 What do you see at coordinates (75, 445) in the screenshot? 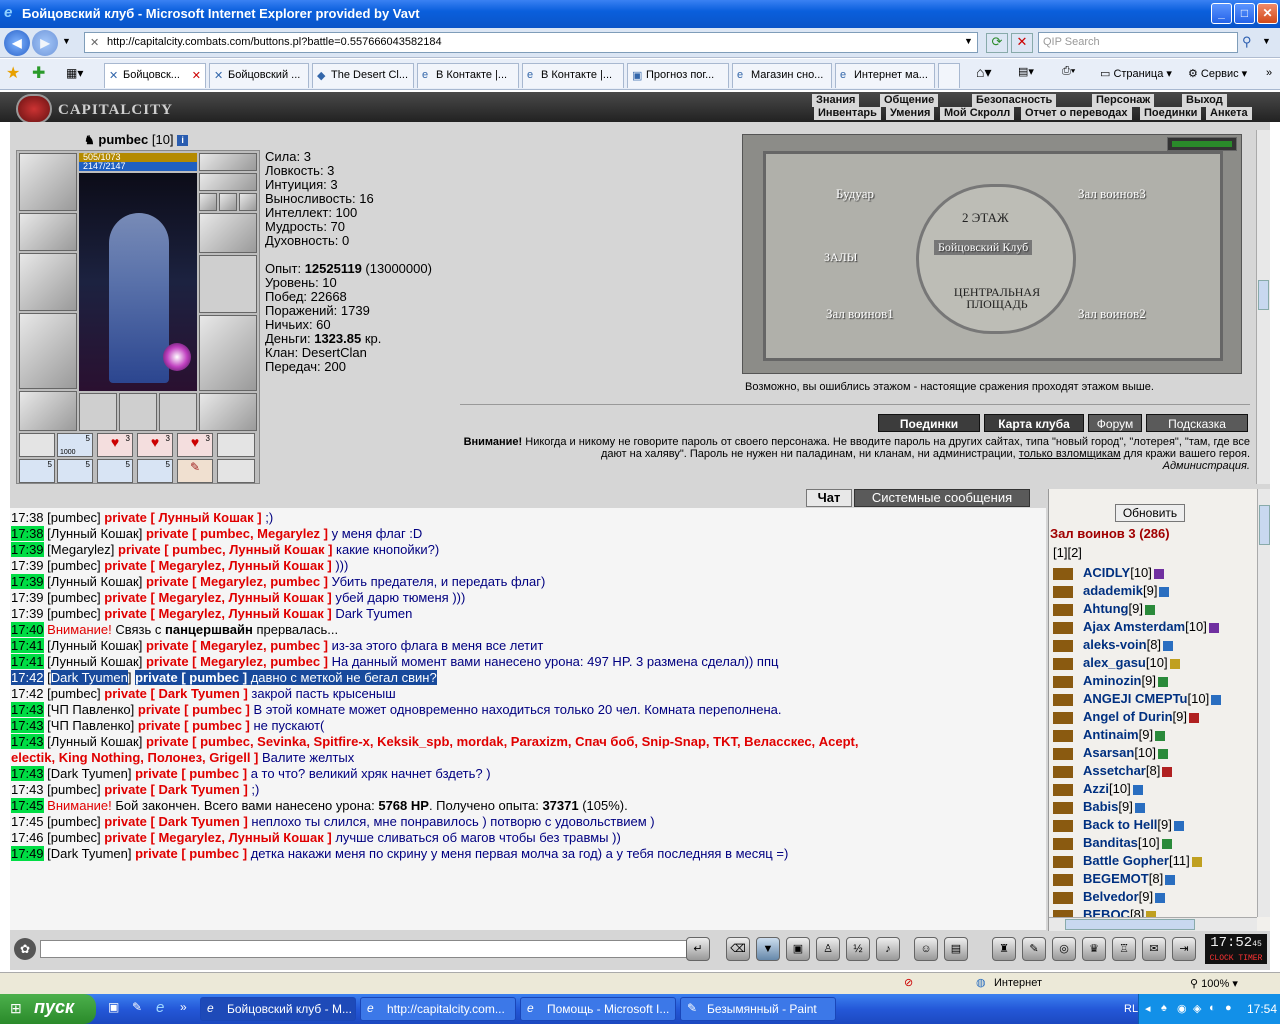
I see `mana-potion-icon: 5 1000` at bounding box center [75, 445].